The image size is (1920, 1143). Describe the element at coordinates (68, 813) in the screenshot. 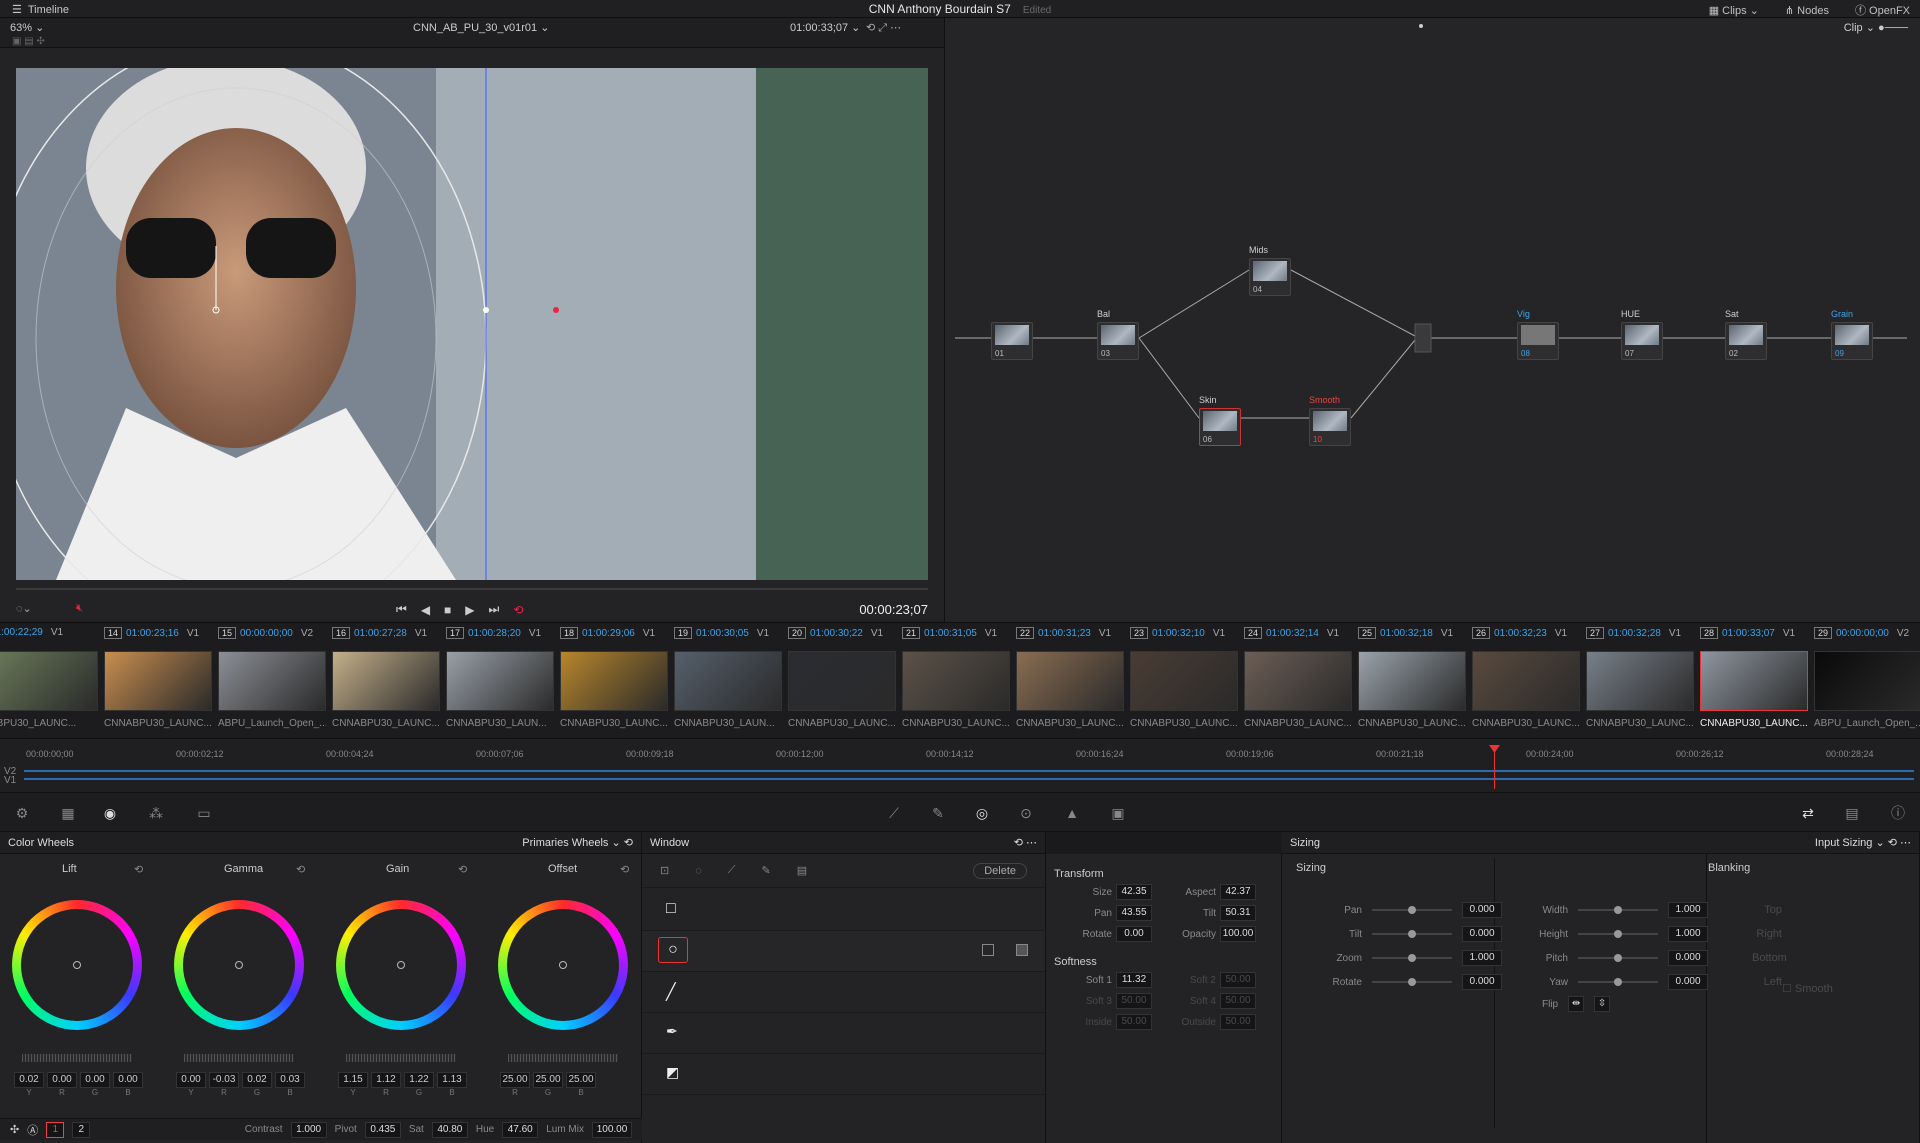

I see `color-match-icon: ▦` at that location.